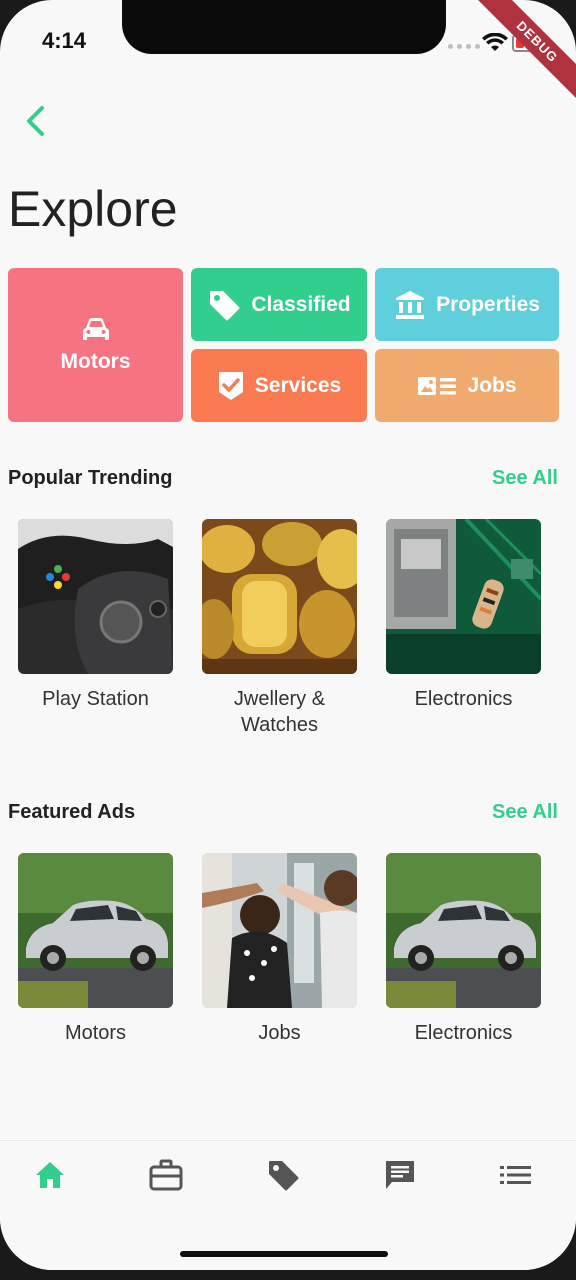 The height and width of the screenshot is (1280, 576). I want to click on featured-section-title: Featured Ads, so click(72, 812).